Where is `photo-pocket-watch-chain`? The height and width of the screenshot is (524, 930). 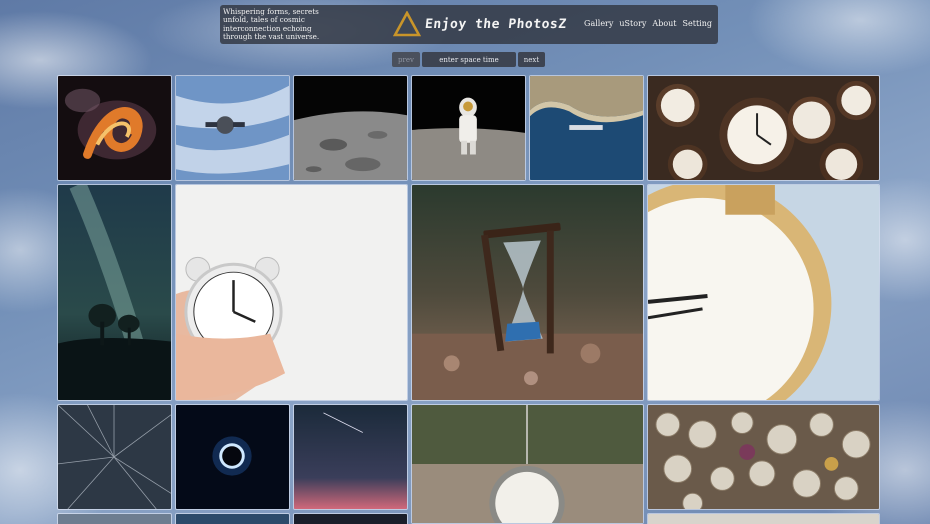
photo-pocket-watch-chain is located at coordinates (527, 464).